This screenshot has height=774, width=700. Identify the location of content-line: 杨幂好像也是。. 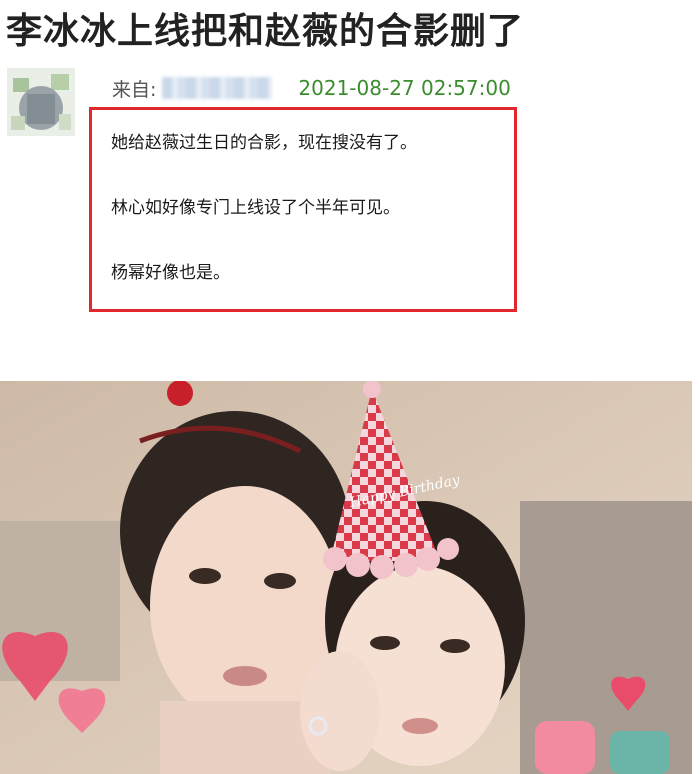
(170, 273).